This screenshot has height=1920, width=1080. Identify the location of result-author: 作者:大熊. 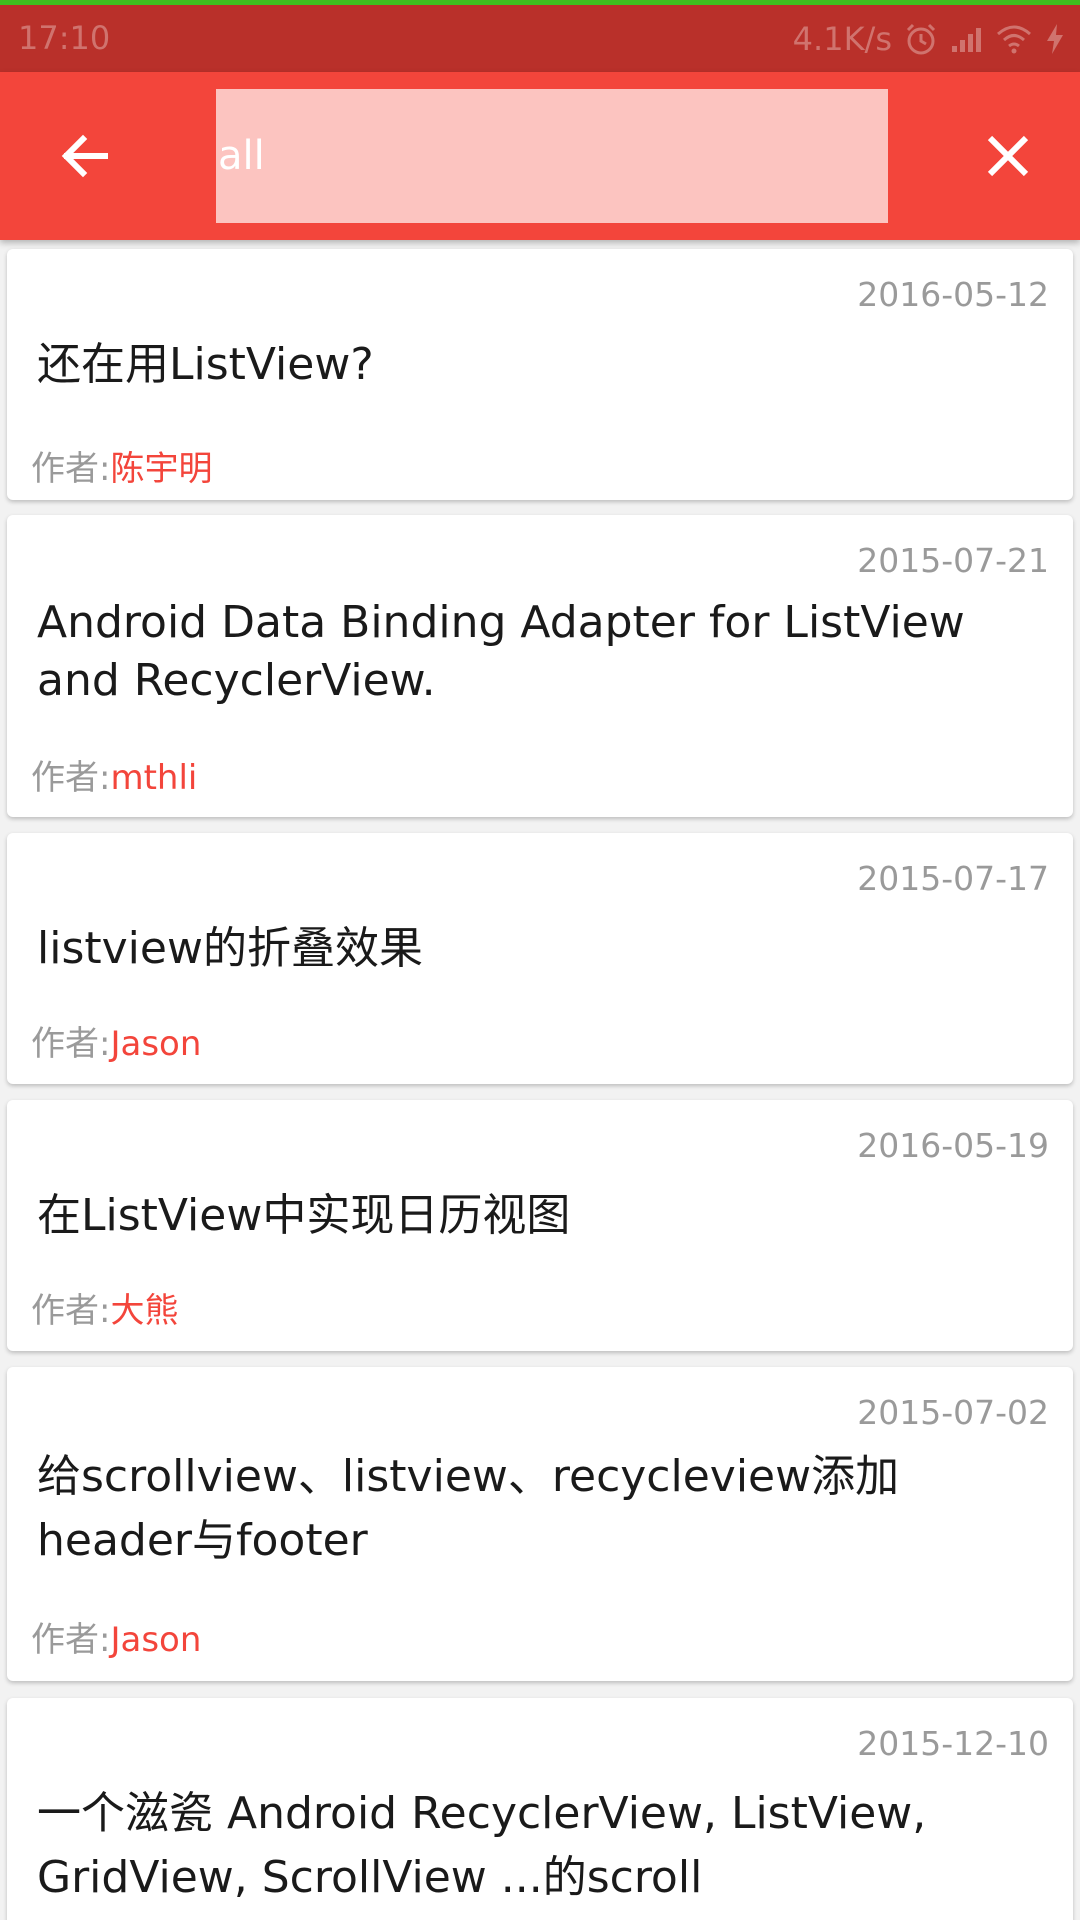
(104, 1307).